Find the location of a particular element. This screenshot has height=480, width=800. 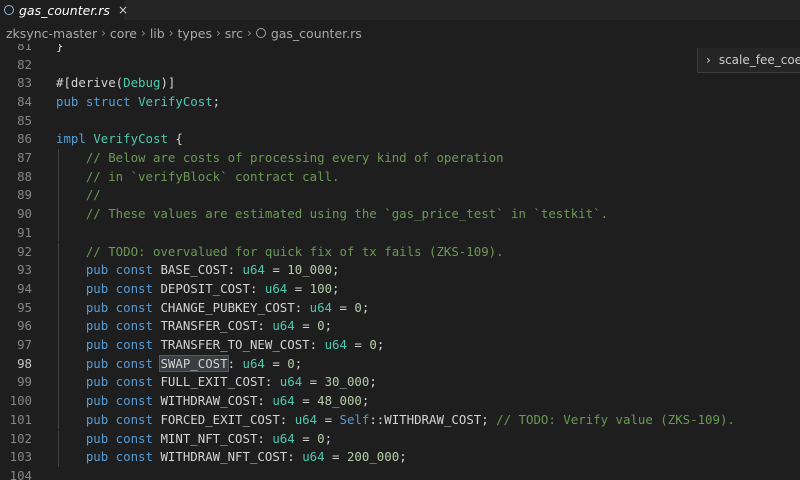

code-line: 104 is located at coordinates (400, 473).